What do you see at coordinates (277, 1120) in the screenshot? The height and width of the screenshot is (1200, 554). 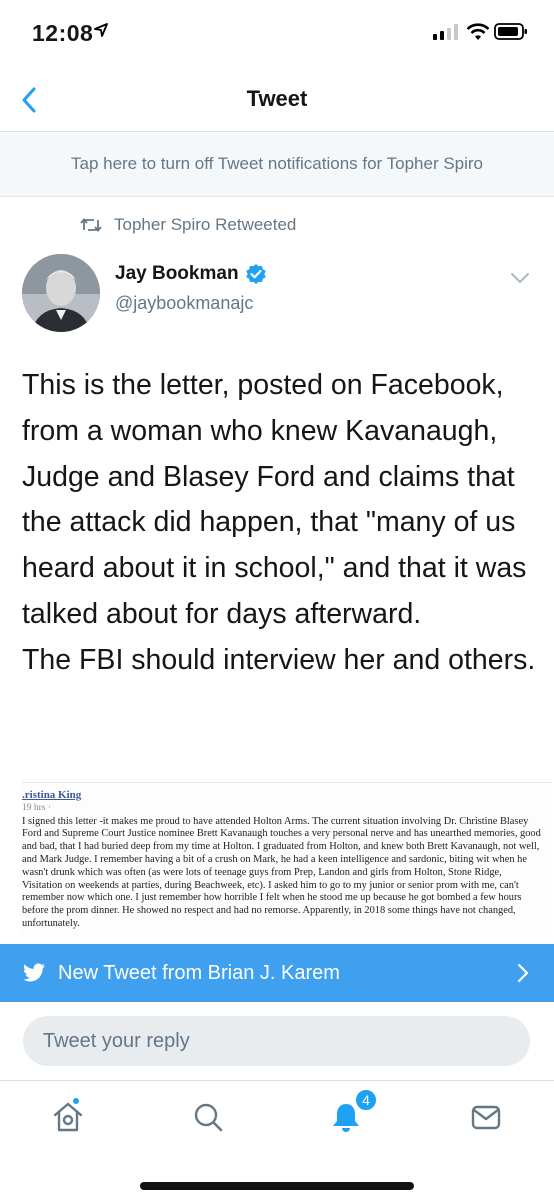 I see `tab-bar` at bounding box center [277, 1120].